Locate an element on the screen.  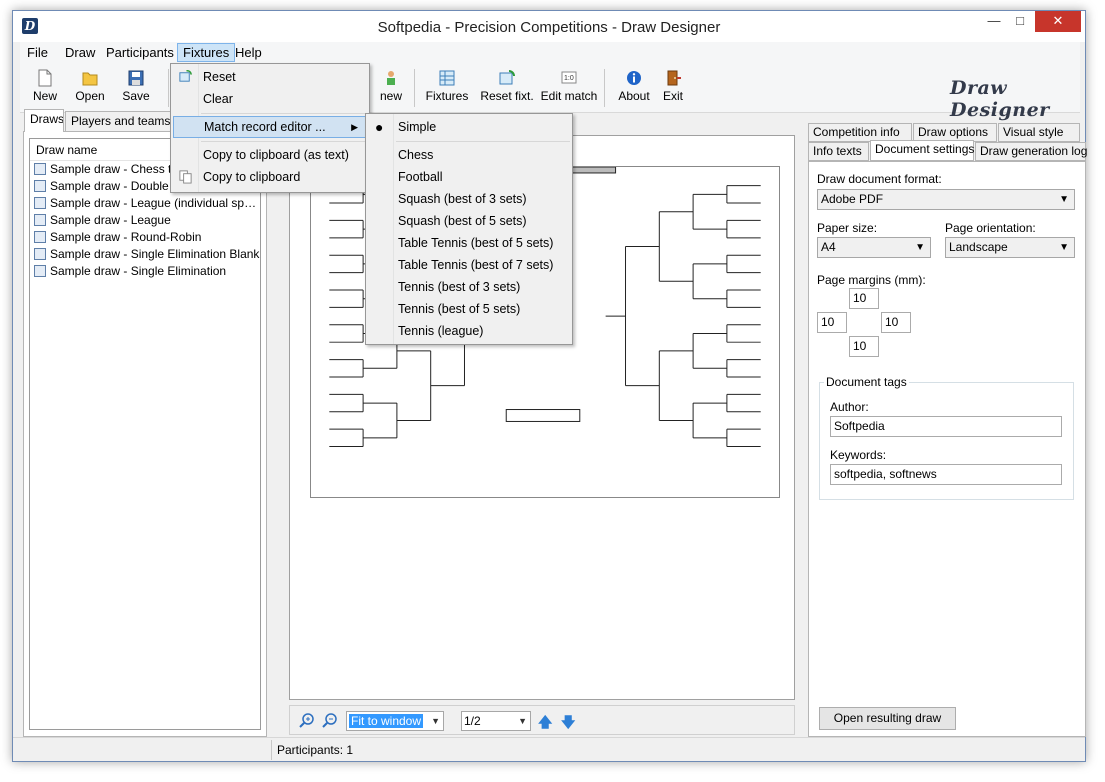
menu-item-table-tennis-5: Table Tennis (best of 5 sets) is located at coordinates (469, 243).